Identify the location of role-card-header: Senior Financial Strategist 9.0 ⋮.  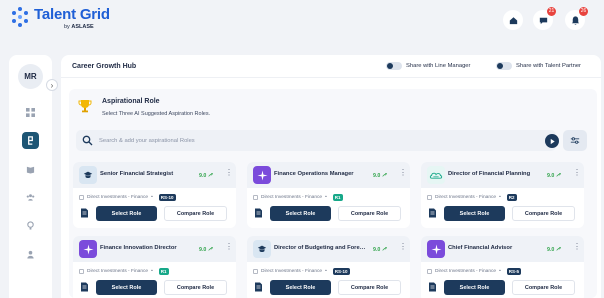
(154, 175).